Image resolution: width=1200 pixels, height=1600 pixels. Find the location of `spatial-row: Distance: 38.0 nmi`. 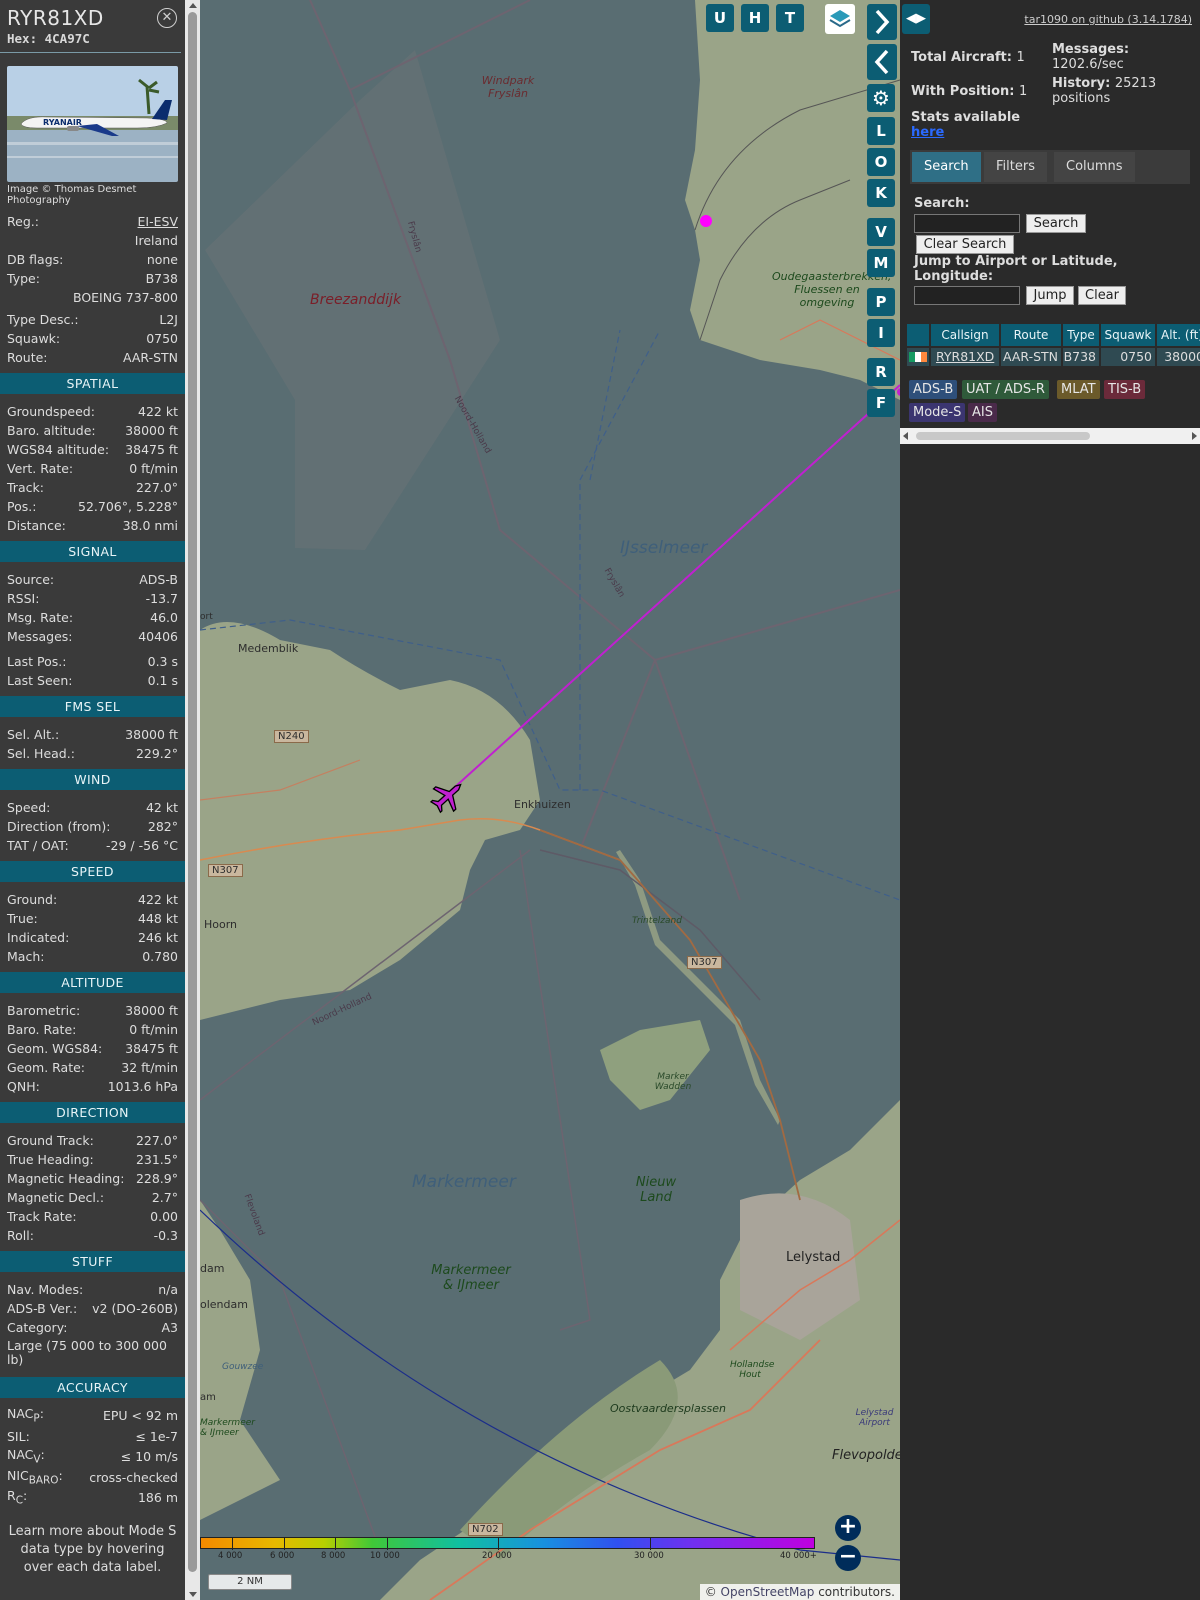

spatial-row: Distance: 38.0 nmi is located at coordinates (92, 525).